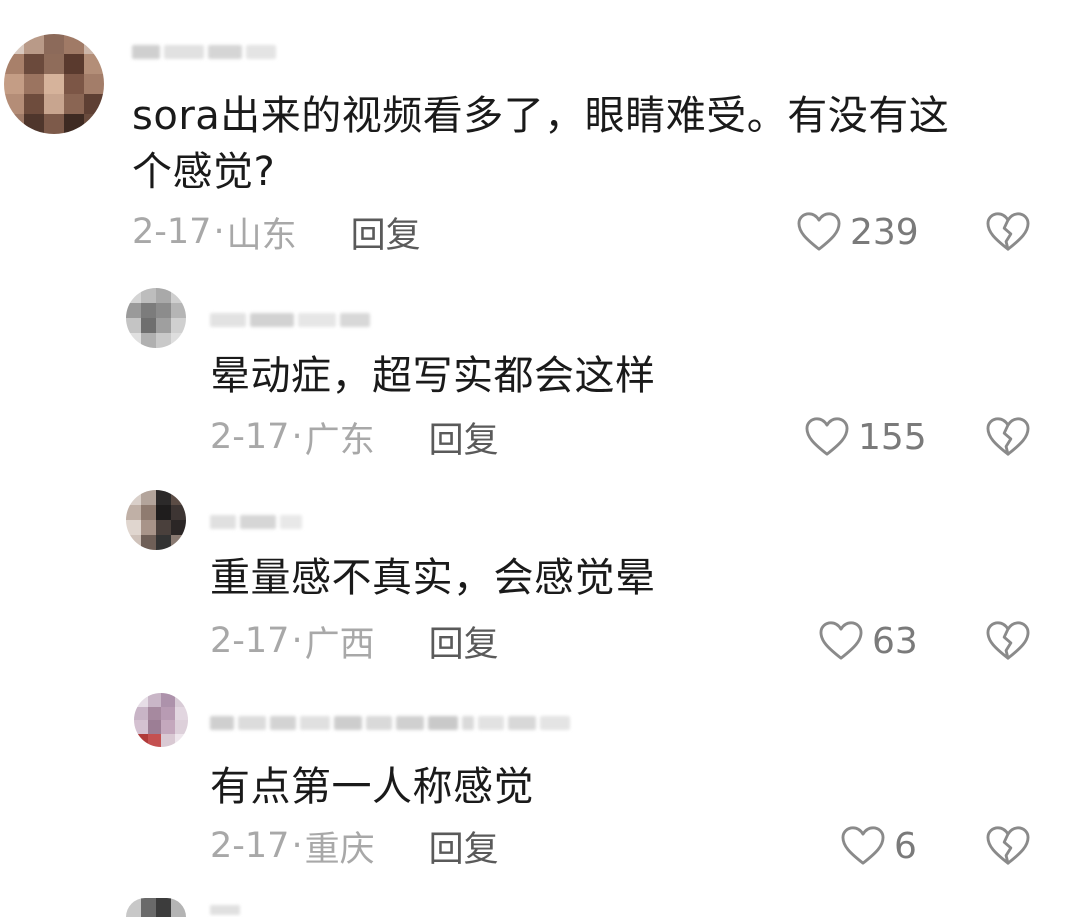 This screenshot has height=917, width=1080. What do you see at coordinates (884, 232) in the screenshot?
I see `like-count: 239` at bounding box center [884, 232].